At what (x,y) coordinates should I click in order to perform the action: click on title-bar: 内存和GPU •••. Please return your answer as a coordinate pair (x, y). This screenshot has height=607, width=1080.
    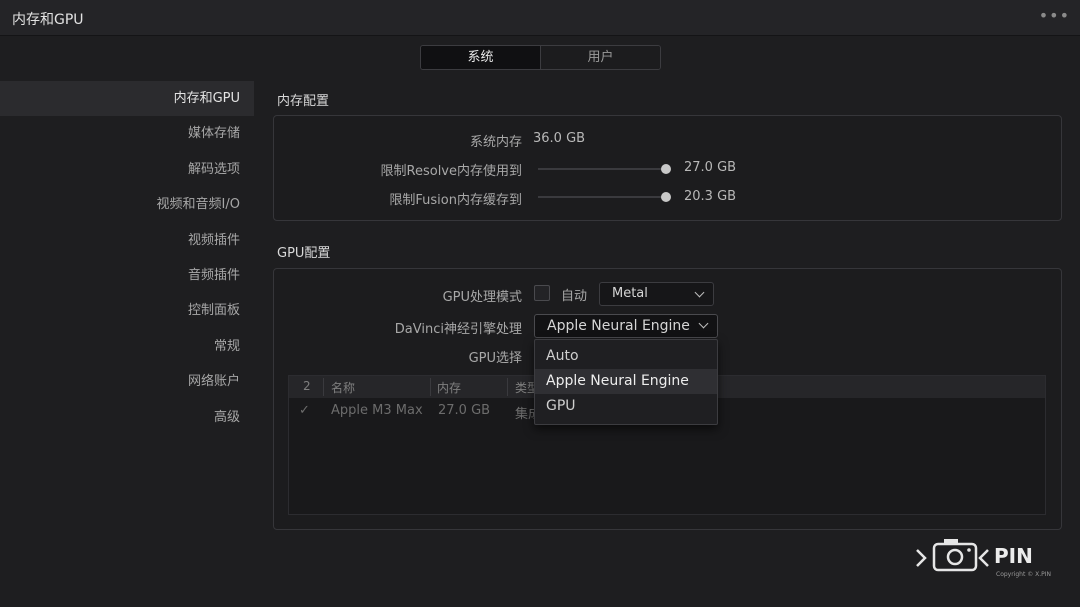
    Looking at the image, I should click on (540, 18).